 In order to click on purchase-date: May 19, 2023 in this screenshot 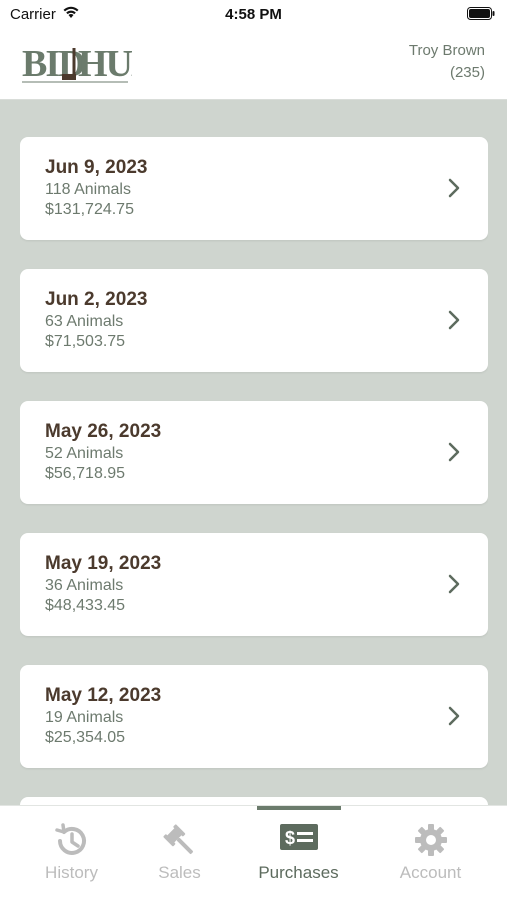, I will do `click(103, 563)`.